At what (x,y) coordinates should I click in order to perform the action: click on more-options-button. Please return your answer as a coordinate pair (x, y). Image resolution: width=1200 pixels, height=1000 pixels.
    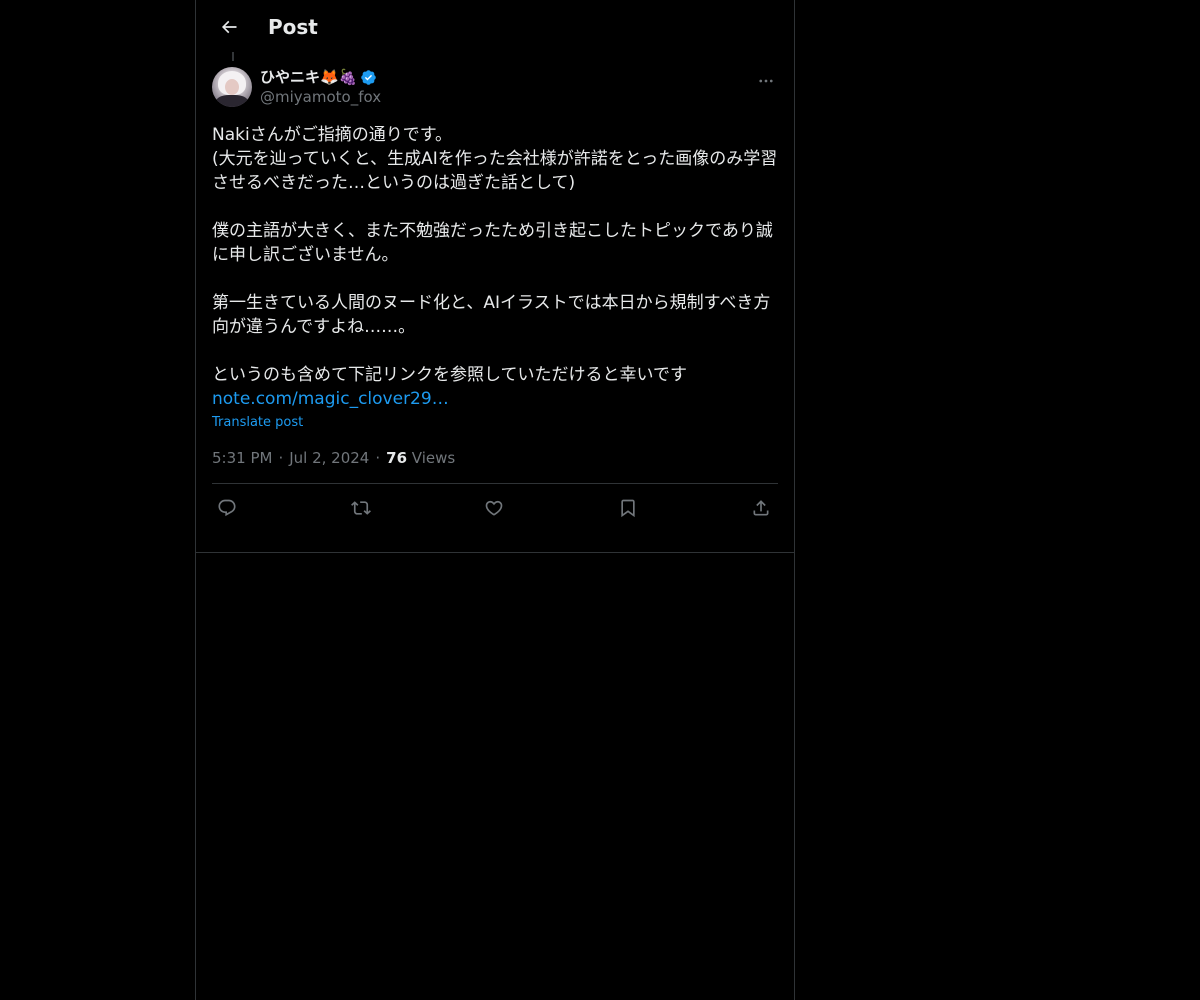
    Looking at the image, I should click on (766, 81).